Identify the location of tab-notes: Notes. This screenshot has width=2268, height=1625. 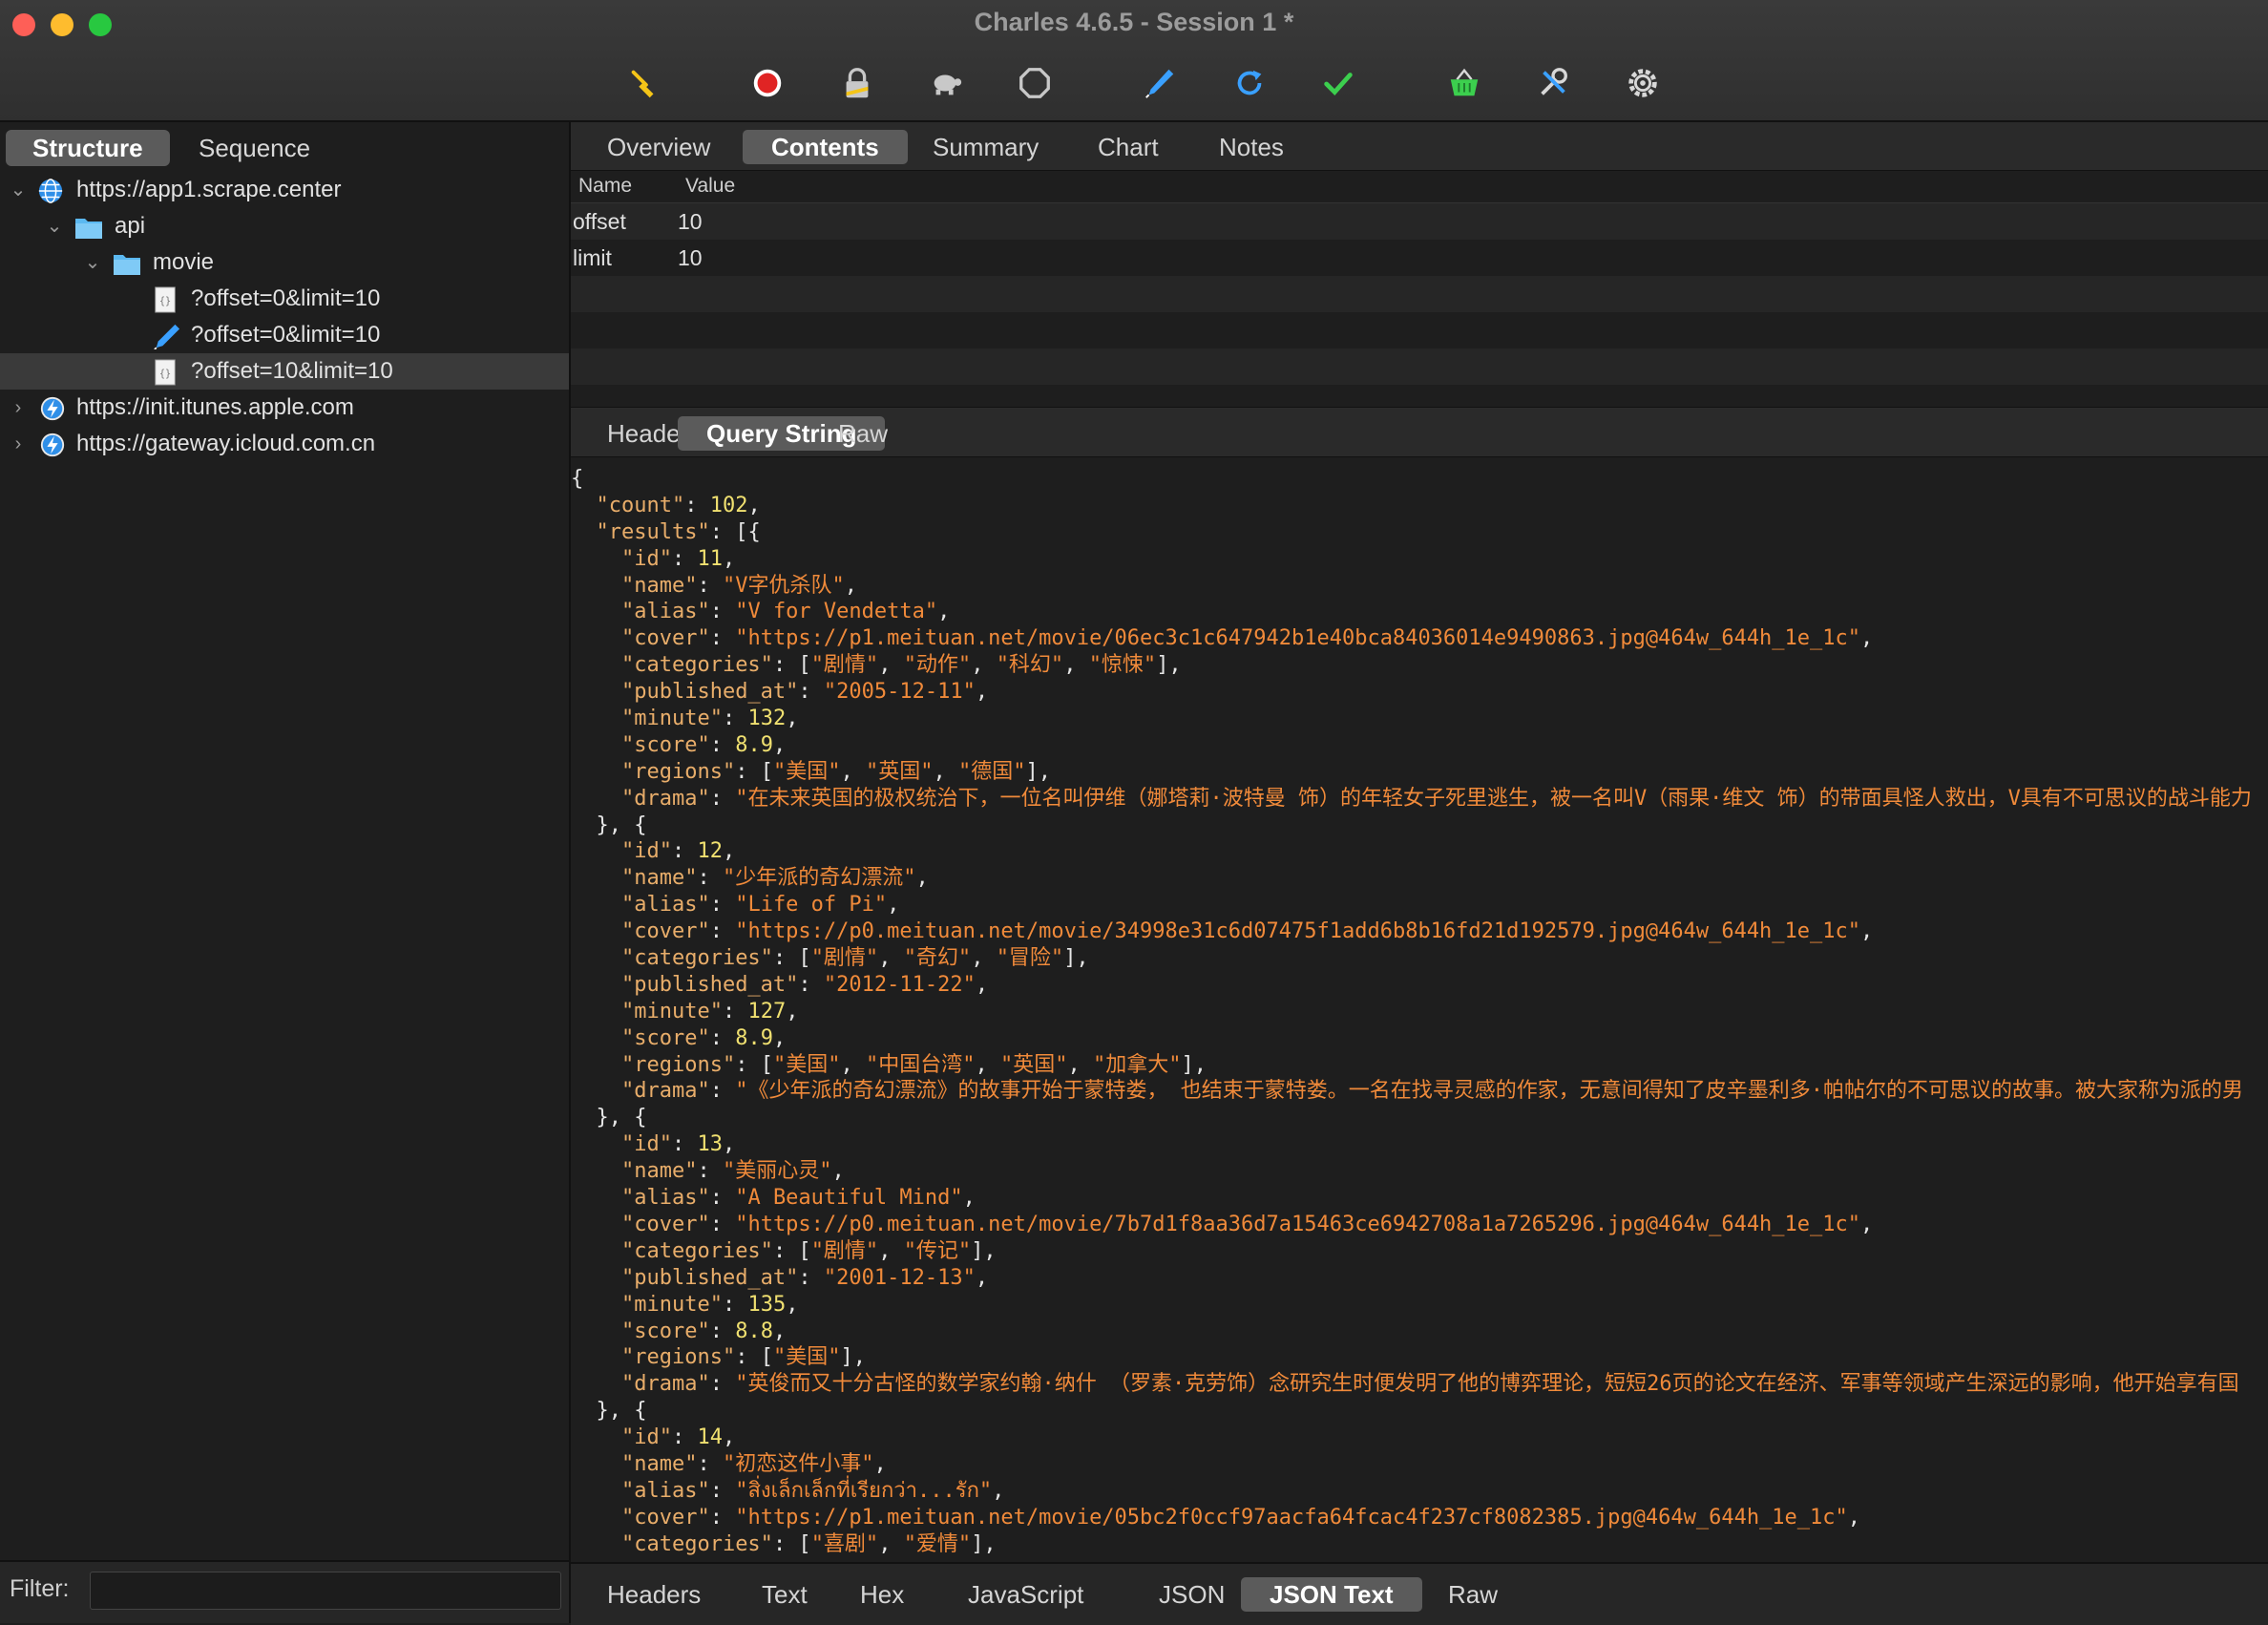
(1251, 147).